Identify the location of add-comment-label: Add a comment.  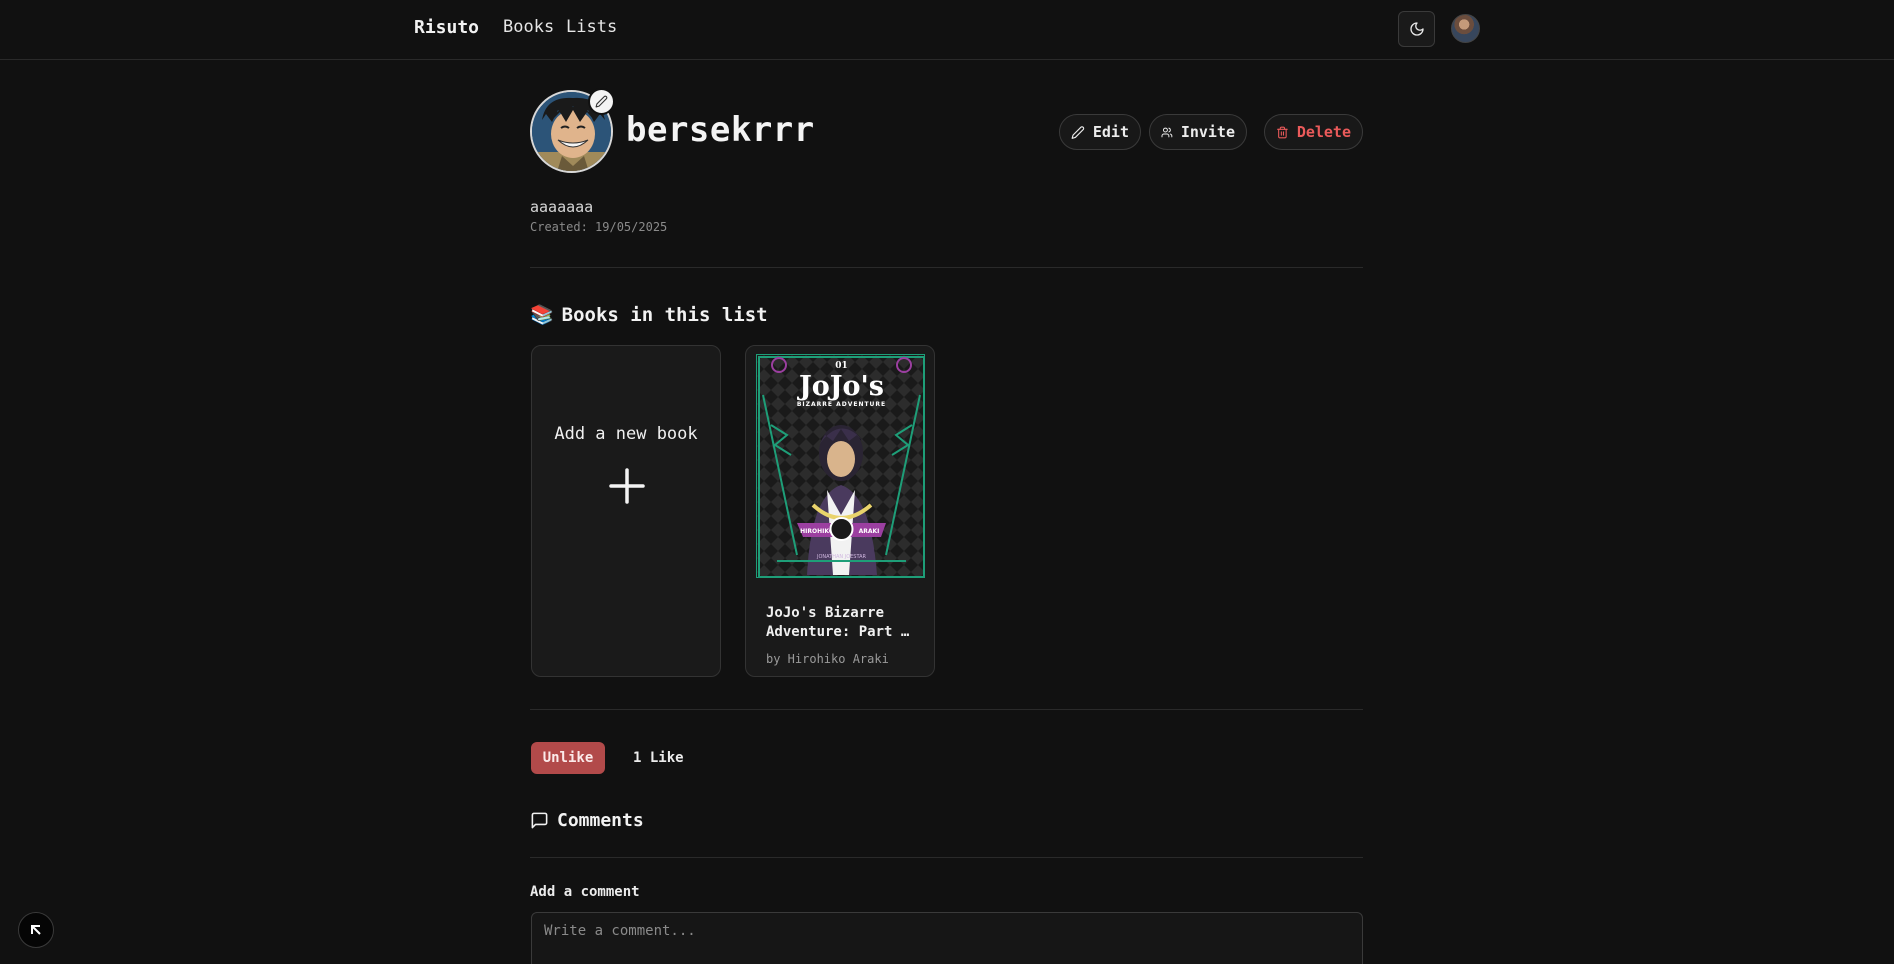
(585, 892).